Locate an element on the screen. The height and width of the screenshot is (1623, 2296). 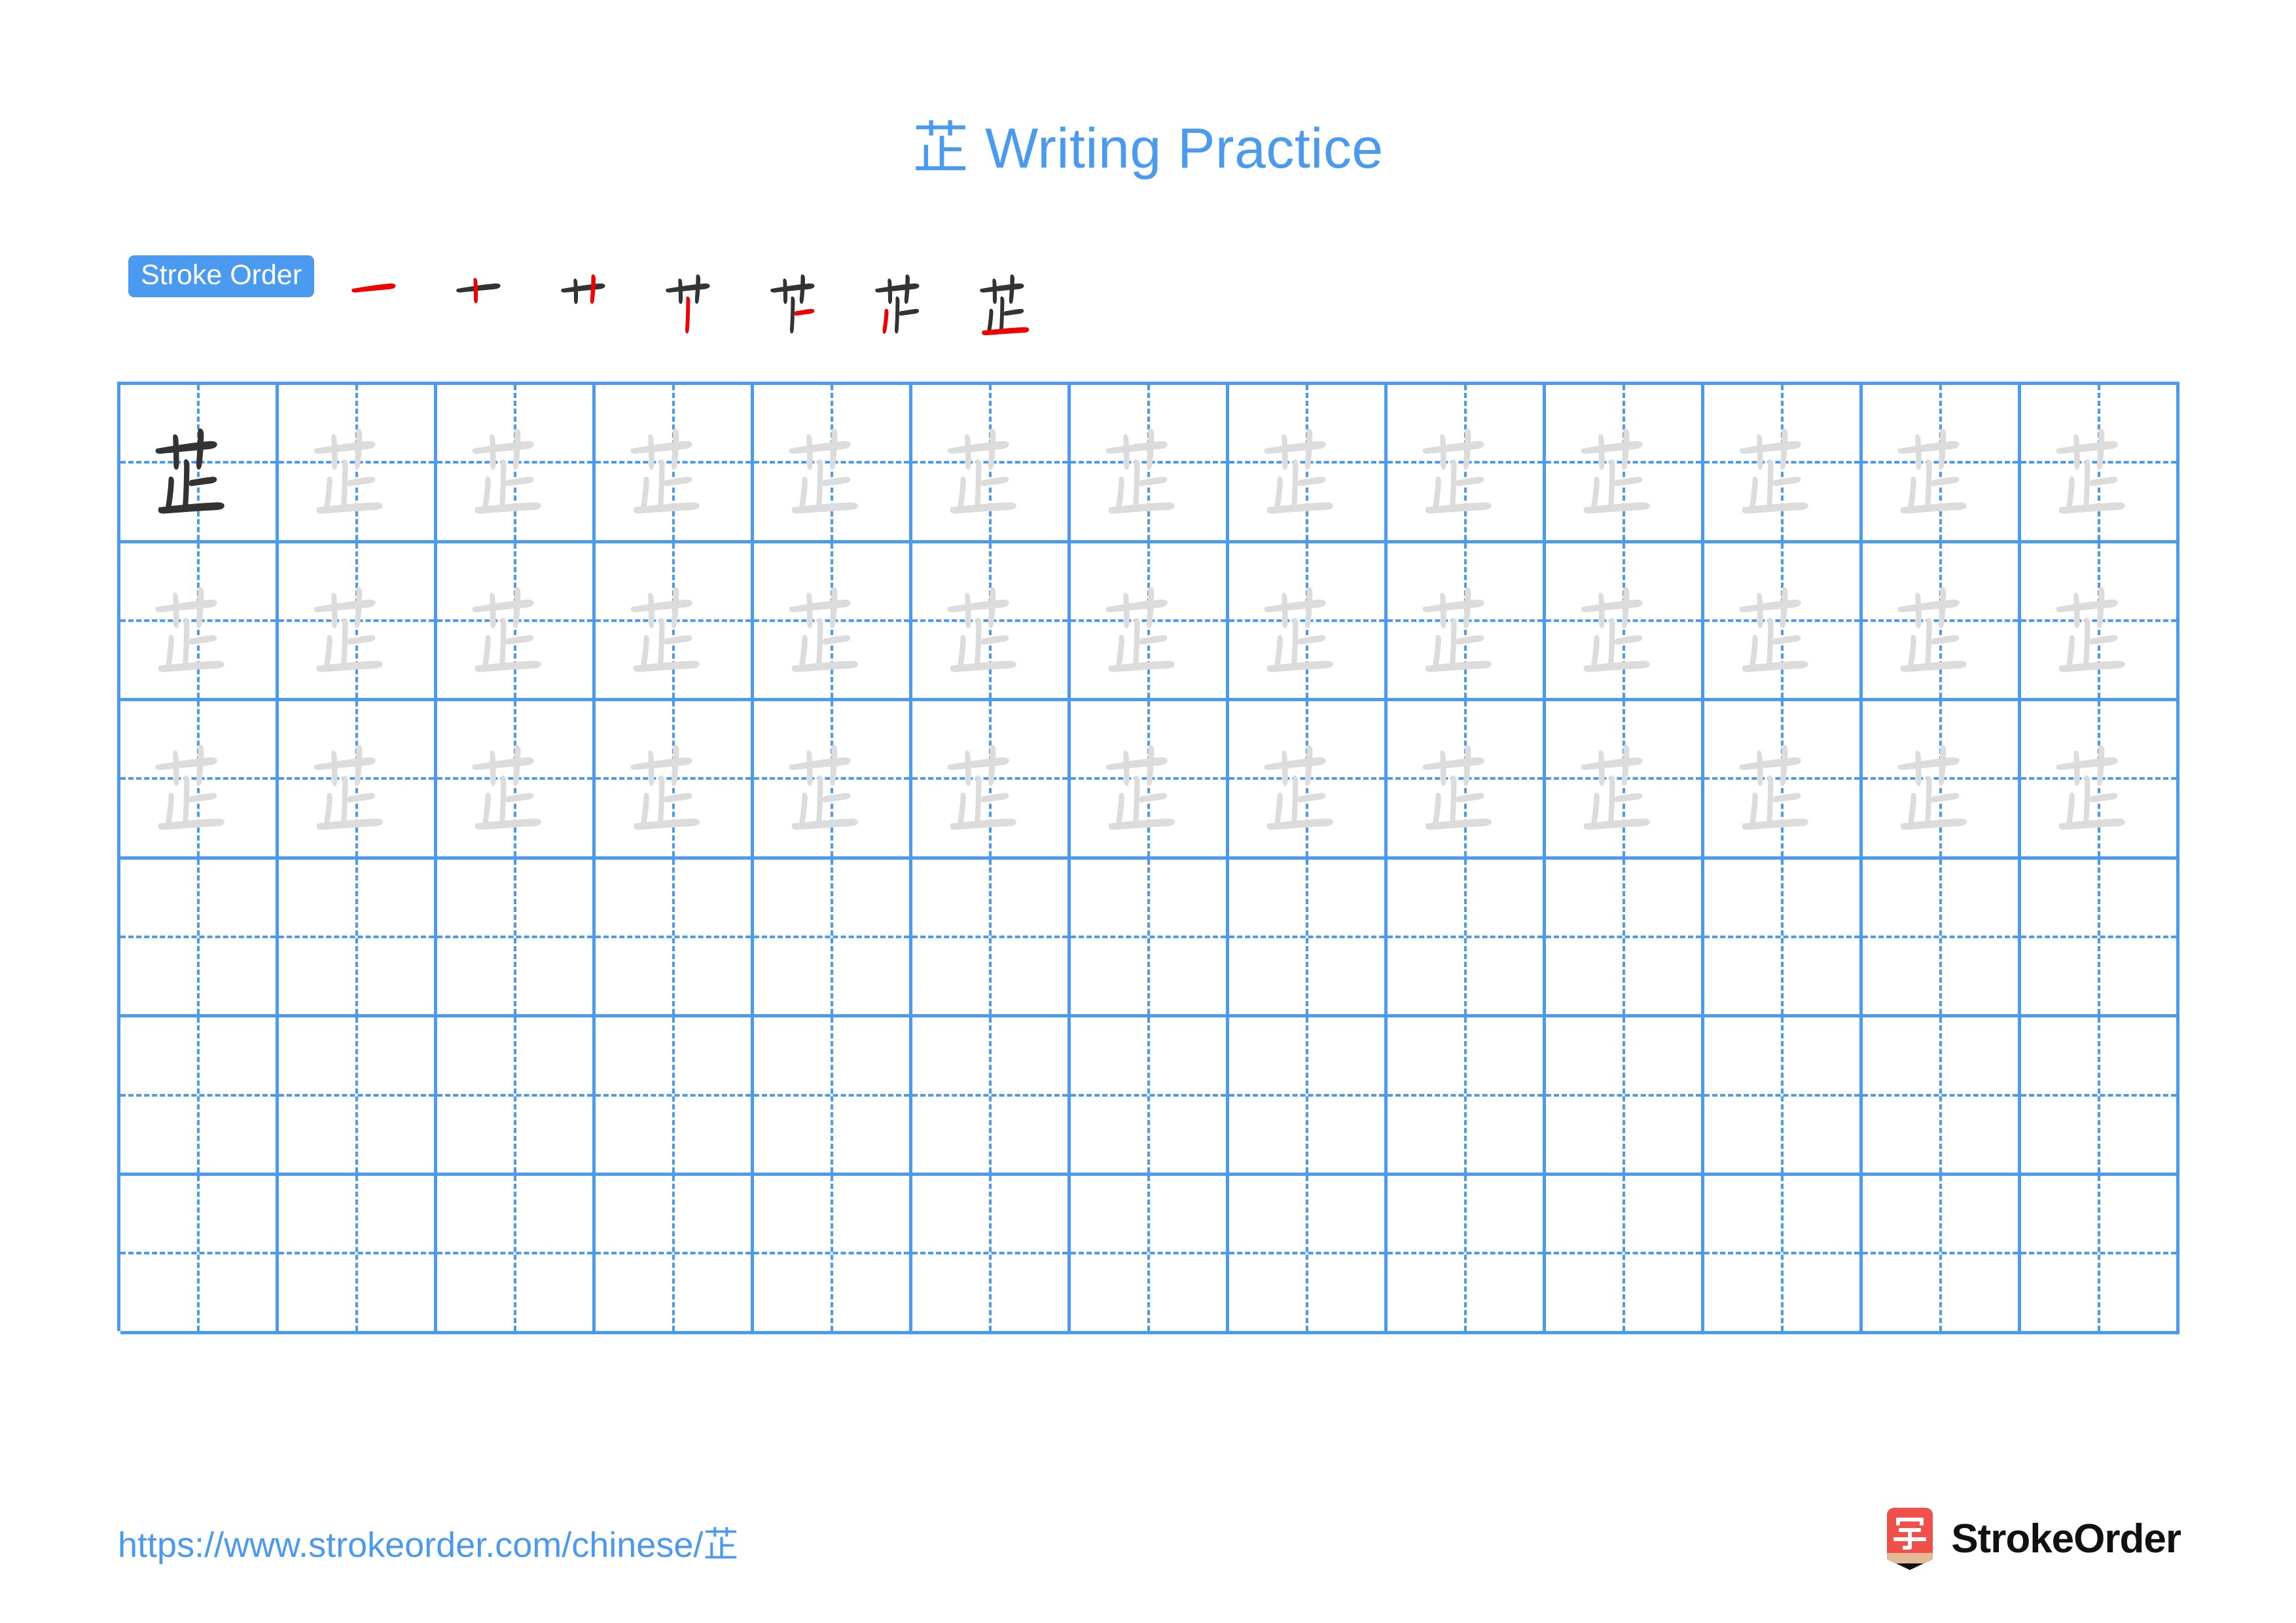
brand-name-text: StrokeOrder is located at coordinates (2066, 1538).